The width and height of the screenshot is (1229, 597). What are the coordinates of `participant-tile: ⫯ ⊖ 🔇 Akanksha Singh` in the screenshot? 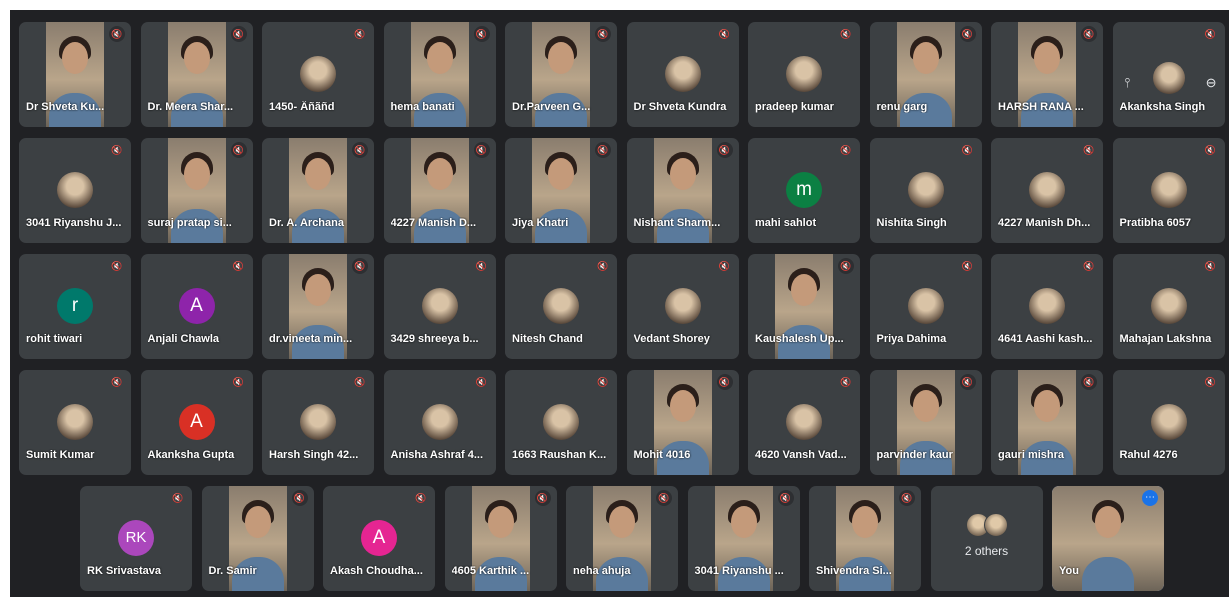 It's located at (1168, 74).